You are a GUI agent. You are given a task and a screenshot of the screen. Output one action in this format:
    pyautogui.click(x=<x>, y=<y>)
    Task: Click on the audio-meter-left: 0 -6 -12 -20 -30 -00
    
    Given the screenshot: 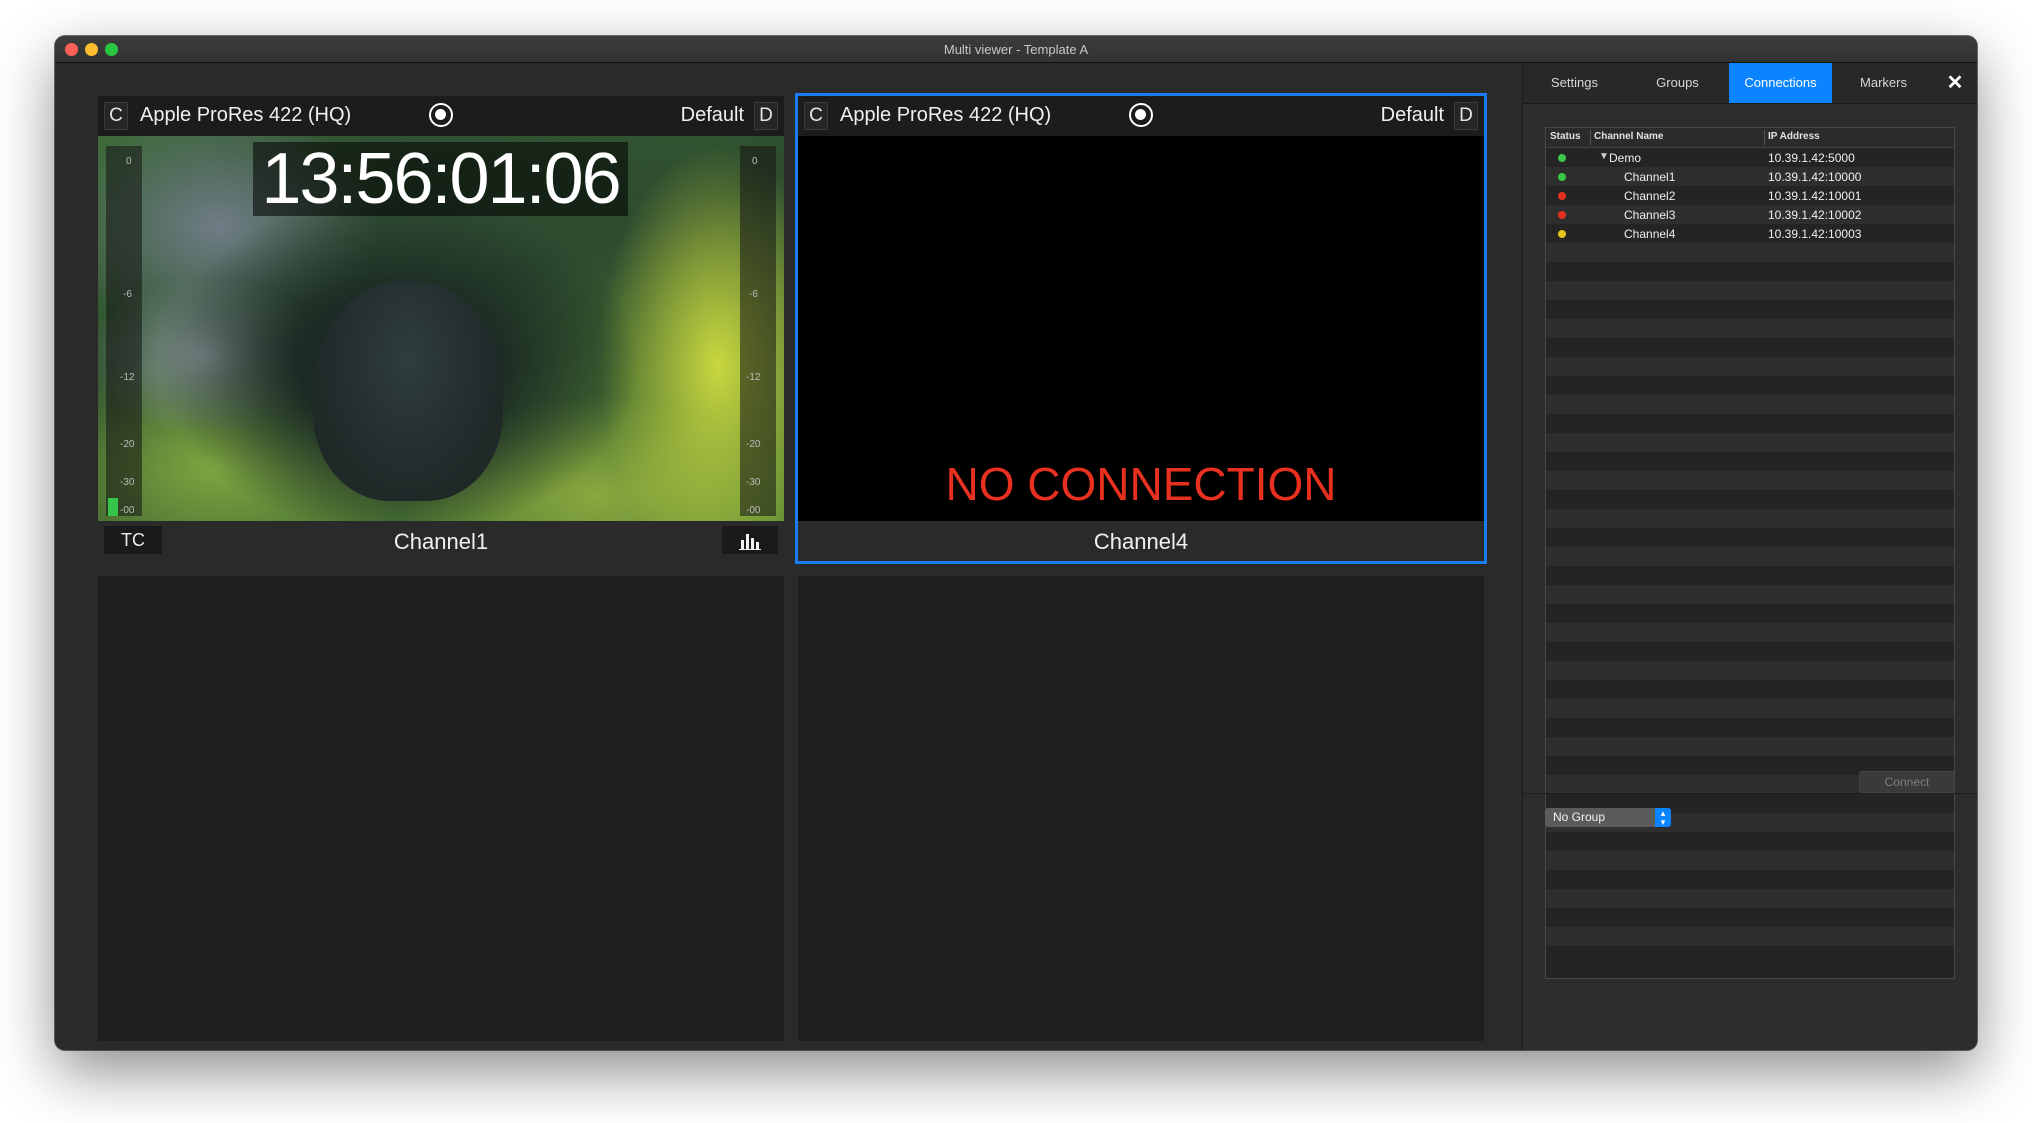 What is the action you would take?
    pyautogui.click(x=124, y=331)
    